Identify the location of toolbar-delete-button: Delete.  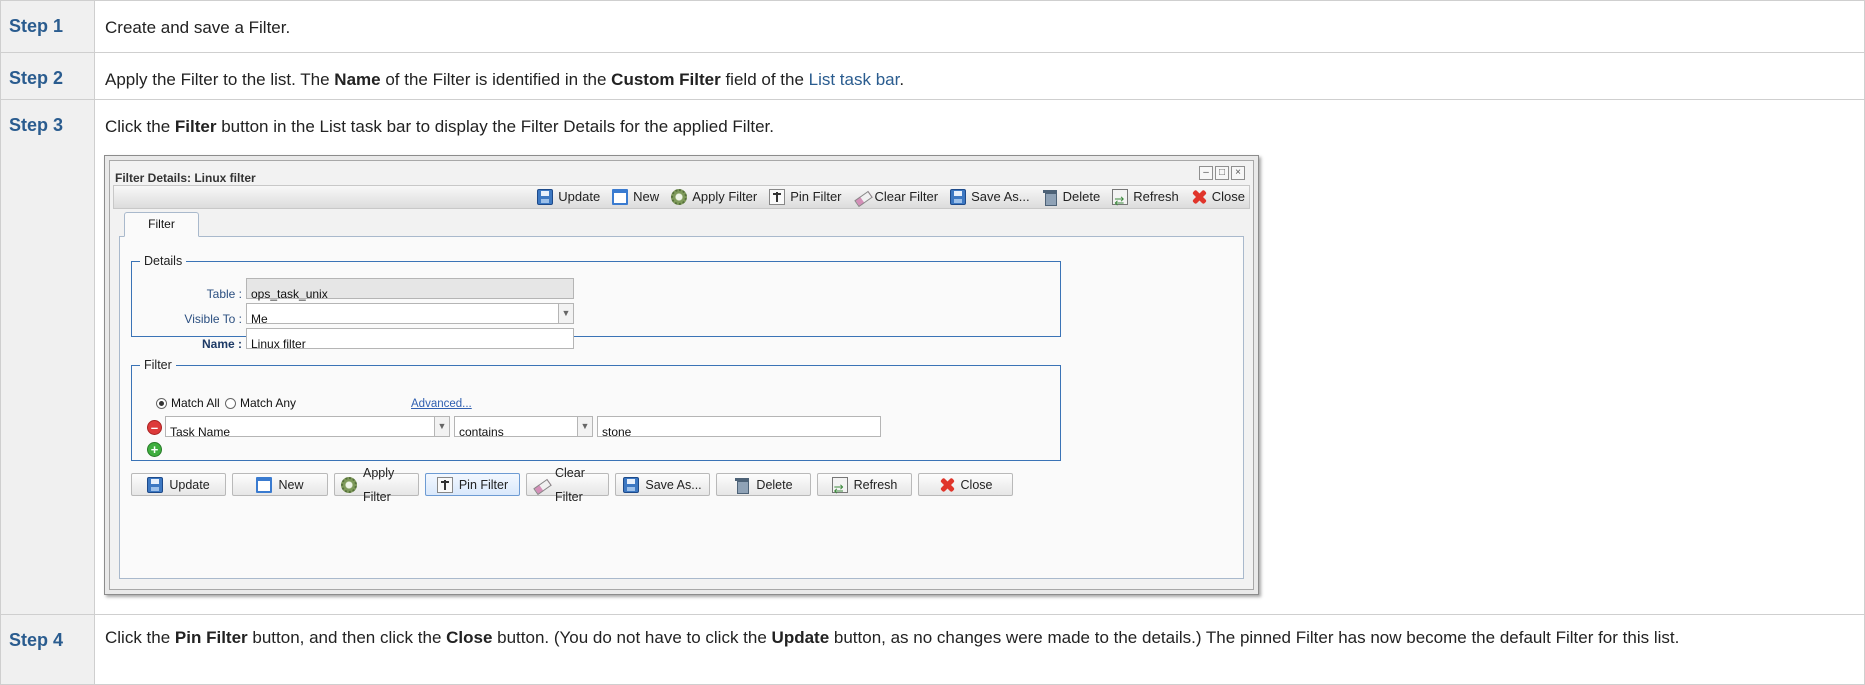
(1071, 197).